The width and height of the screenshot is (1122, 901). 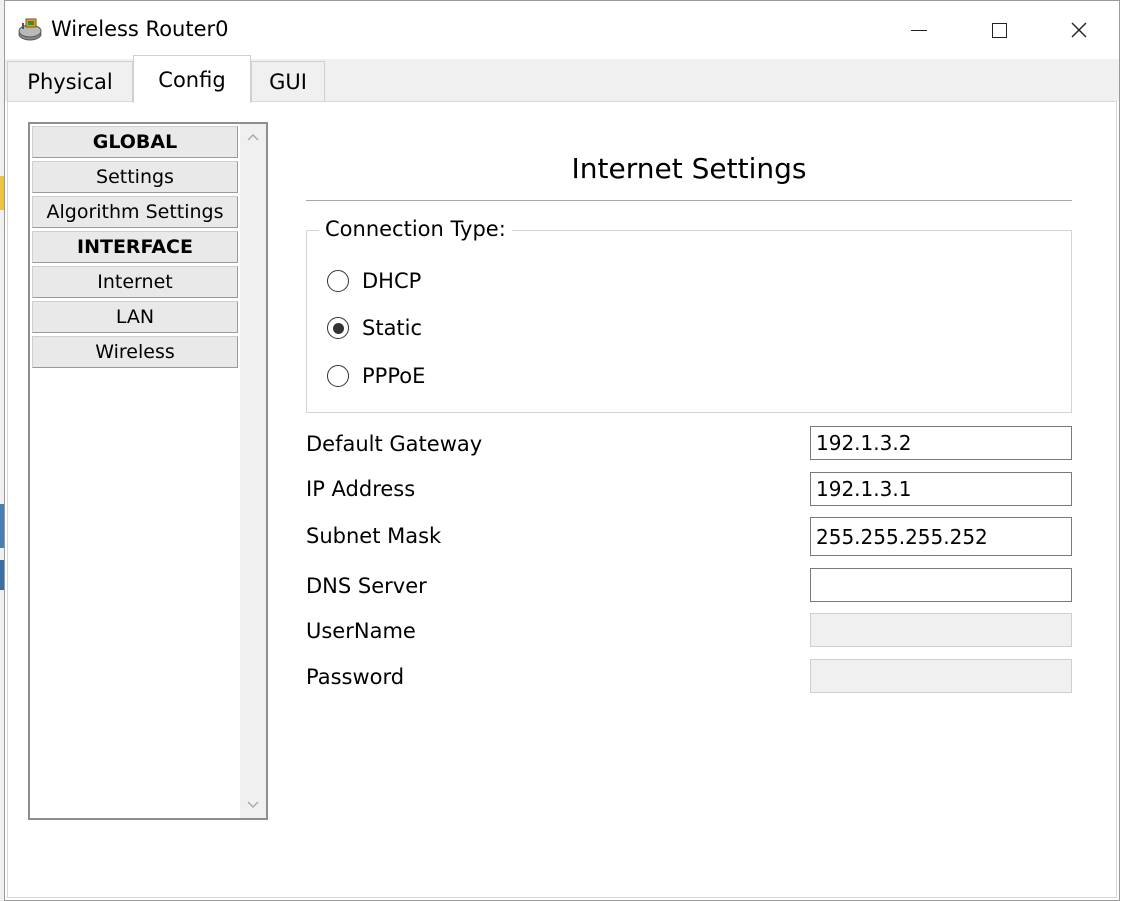 What do you see at coordinates (135, 317) in the screenshot?
I see `sidebar-item-lan: LAN` at bounding box center [135, 317].